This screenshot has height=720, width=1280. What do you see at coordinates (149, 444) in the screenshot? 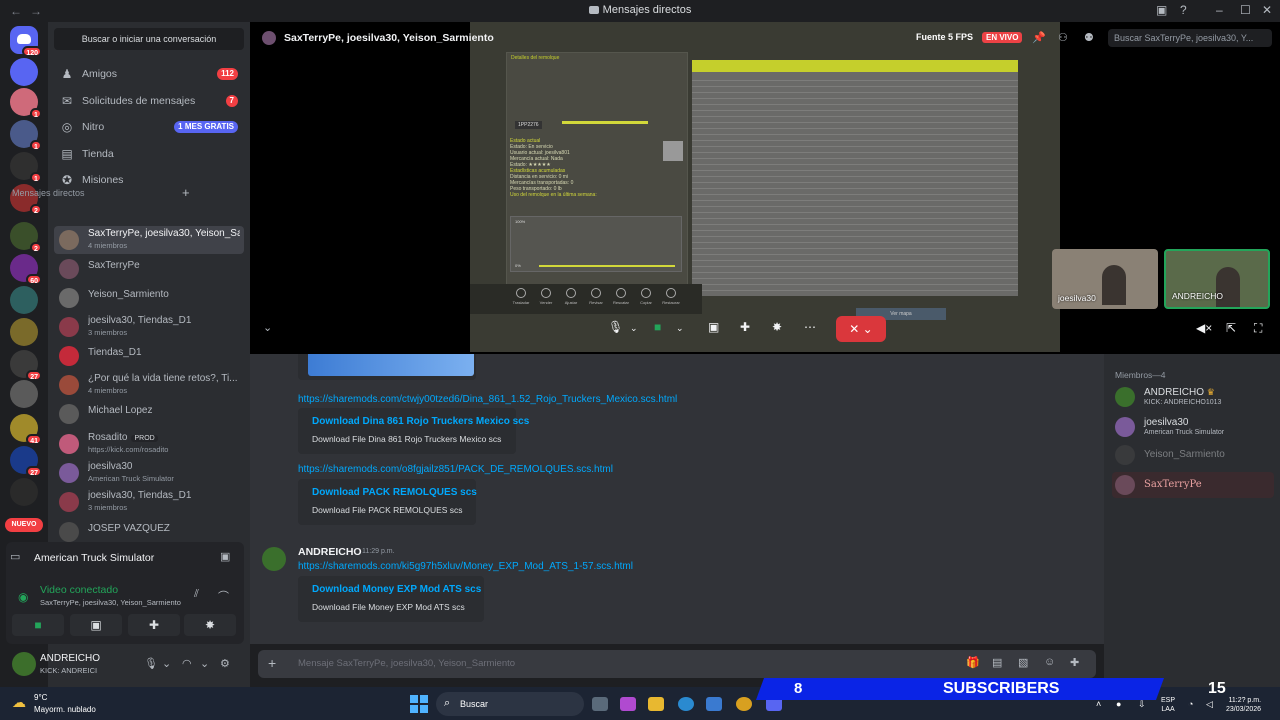
I see `dm-item: Rosadito PROD https://kick.com/rosadito` at bounding box center [149, 444].